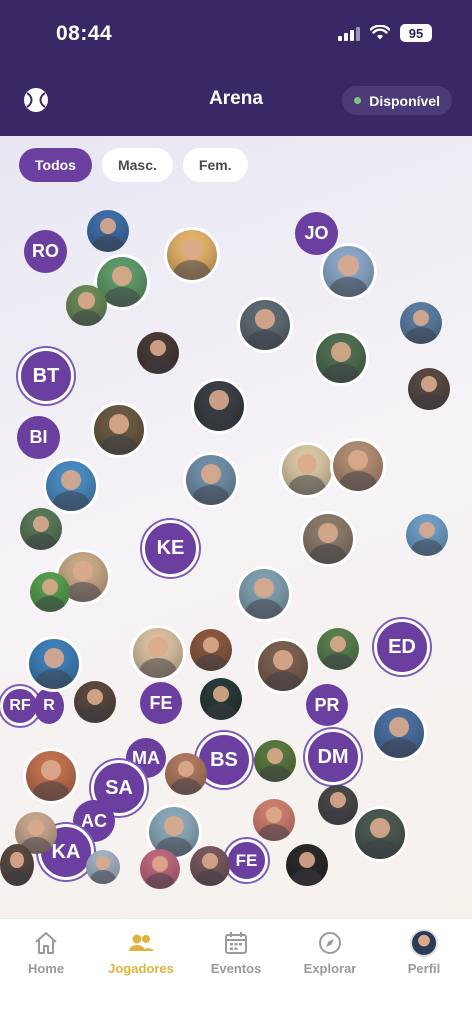  Describe the element at coordinates (236, 68) in the screenshot. I see `app-header: 08:44 95 Arena Disponível` at that location.